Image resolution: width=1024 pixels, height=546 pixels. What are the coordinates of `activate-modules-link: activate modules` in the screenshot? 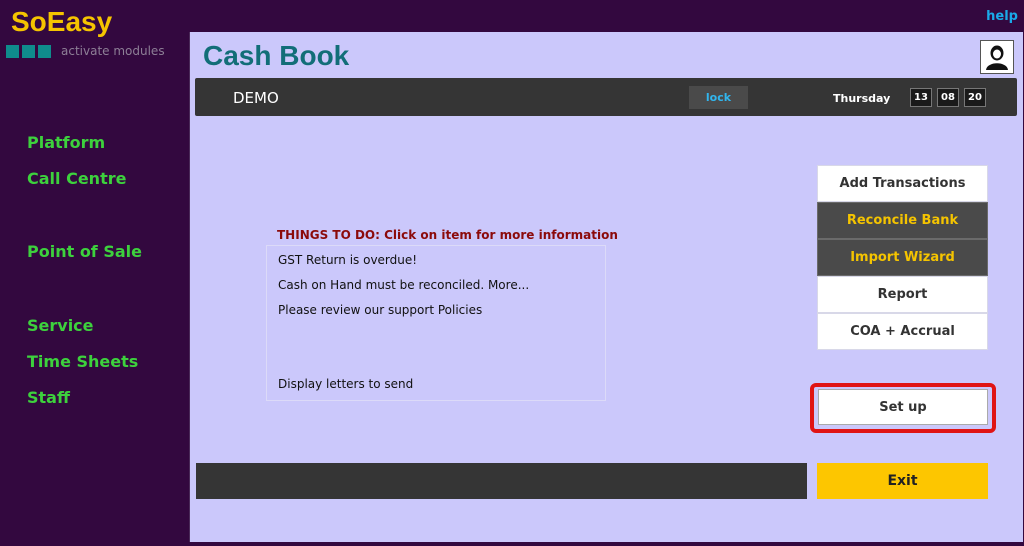 It's located at (85, 51).